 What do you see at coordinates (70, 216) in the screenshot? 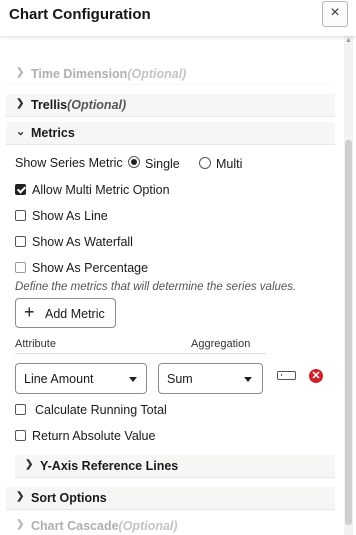
I see `show-as-line-label: Show As Line` at bounding box center [70, 216].